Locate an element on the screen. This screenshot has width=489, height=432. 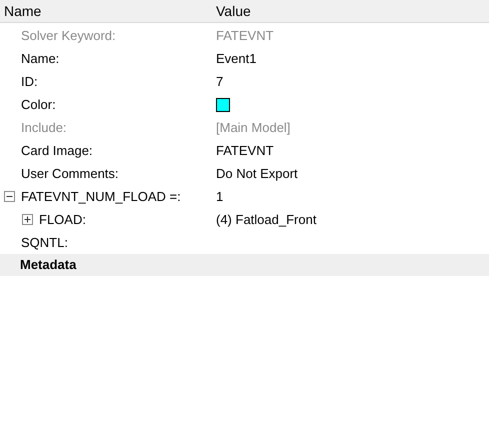
property-name: User Comments: is located at coordinates (70, 173).